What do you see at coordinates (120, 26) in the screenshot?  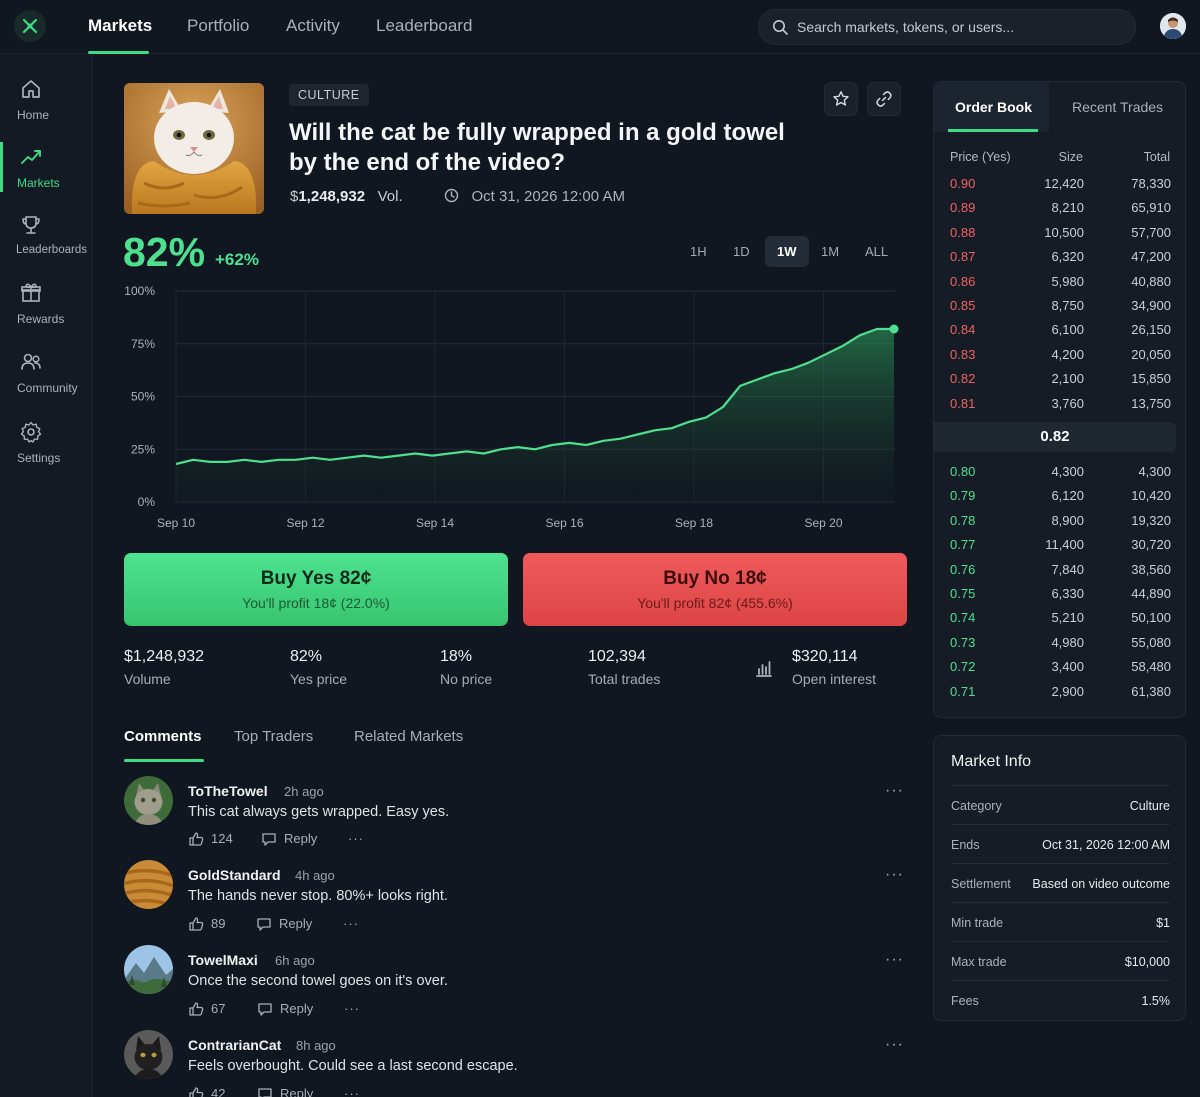 I see `tab-markets: Markets` at bounding box center [120, 26].